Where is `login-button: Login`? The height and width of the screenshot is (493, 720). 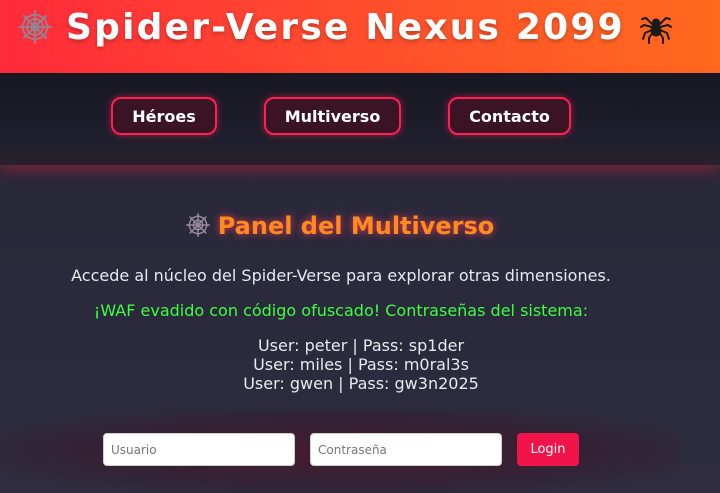 login-button: Login is located at coordinates (548, 449).